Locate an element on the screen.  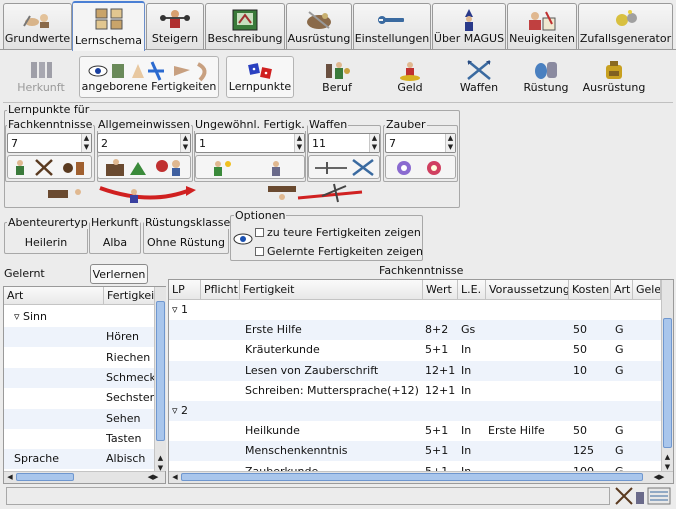
tab-neuigkeiten: Neuigkeiten is located at coordinates (542, 26).